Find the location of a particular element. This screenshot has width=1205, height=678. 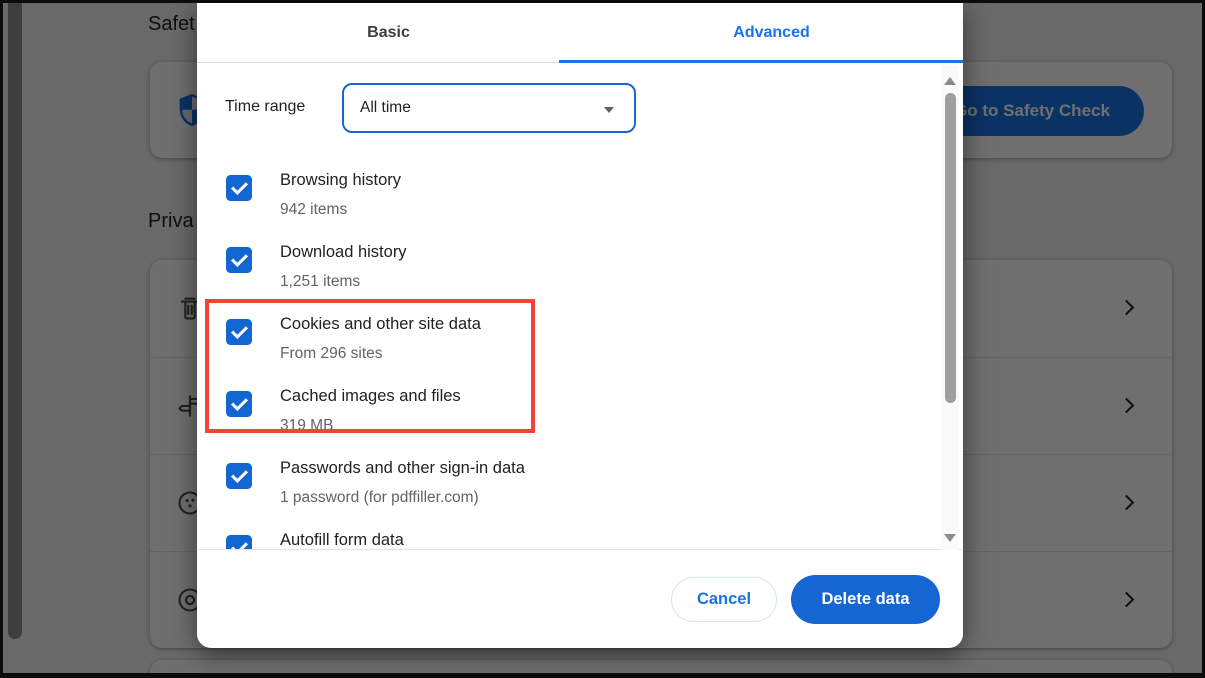

dialog-tabbar: Basic Advanced is located at coordinates (580, 33).